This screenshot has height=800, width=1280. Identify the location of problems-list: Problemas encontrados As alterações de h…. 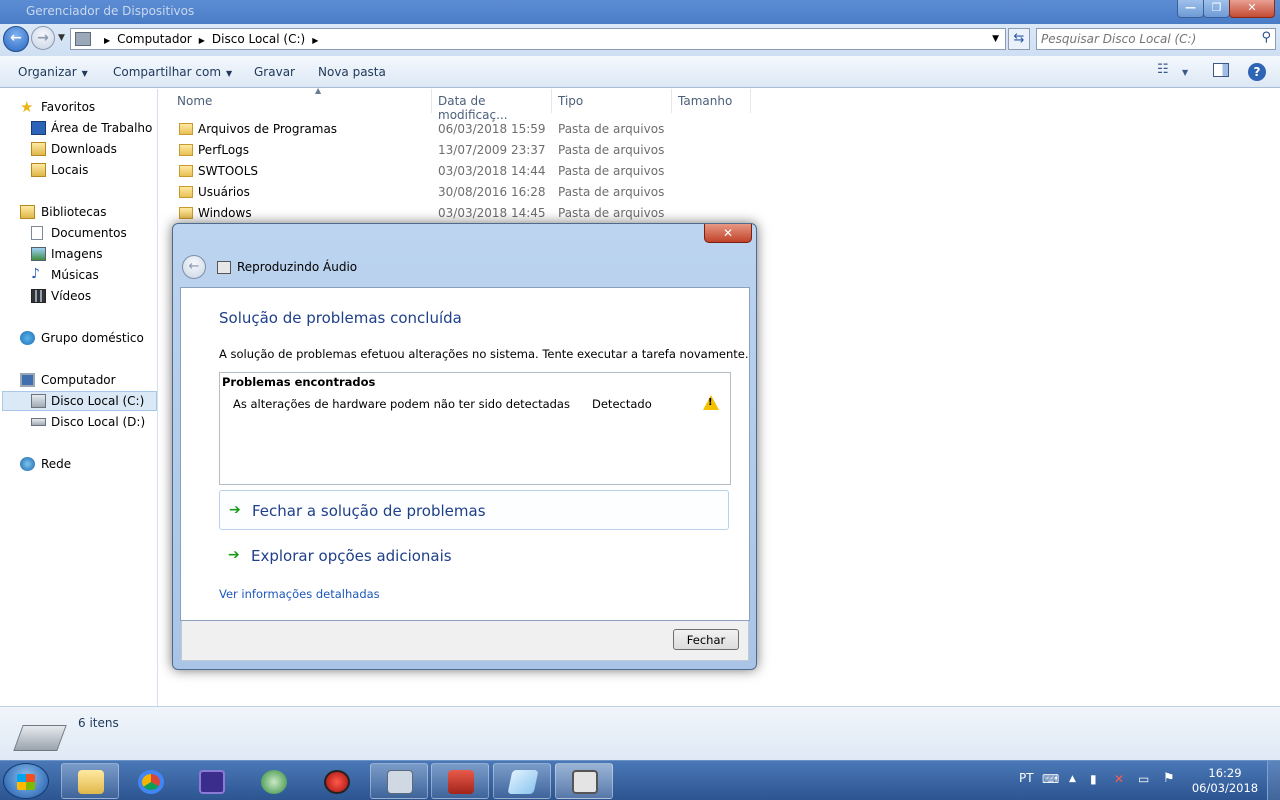
(475, 428).